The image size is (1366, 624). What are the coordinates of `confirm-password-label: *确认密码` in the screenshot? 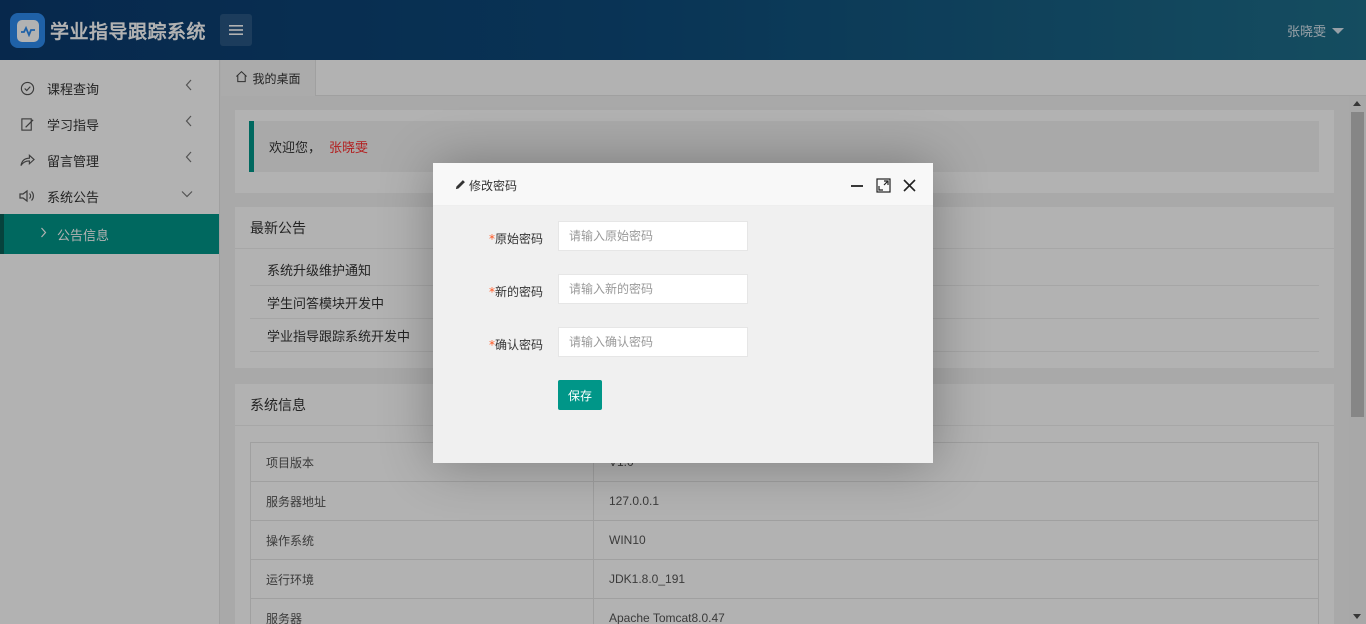 It's located at (515, 345).